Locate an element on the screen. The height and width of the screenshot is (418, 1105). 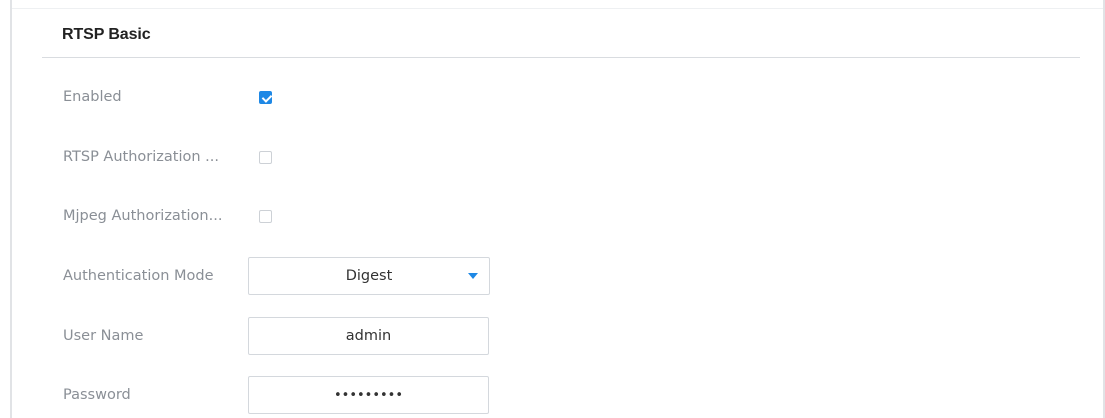
user-name-input: admin is located at coordinates (368, 336).